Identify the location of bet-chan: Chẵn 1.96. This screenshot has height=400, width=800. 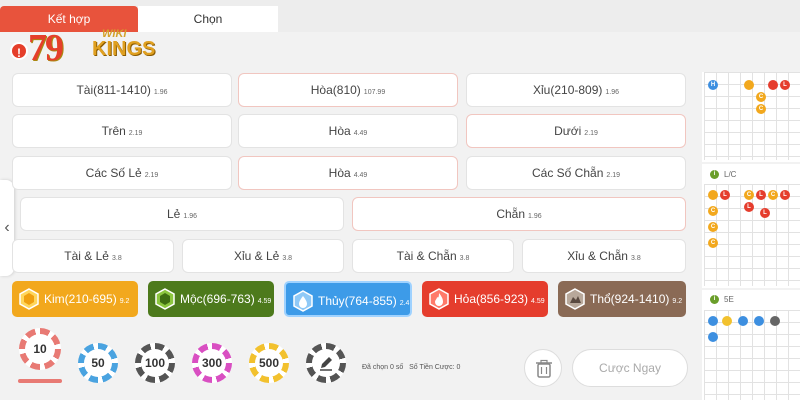
(519, 214).